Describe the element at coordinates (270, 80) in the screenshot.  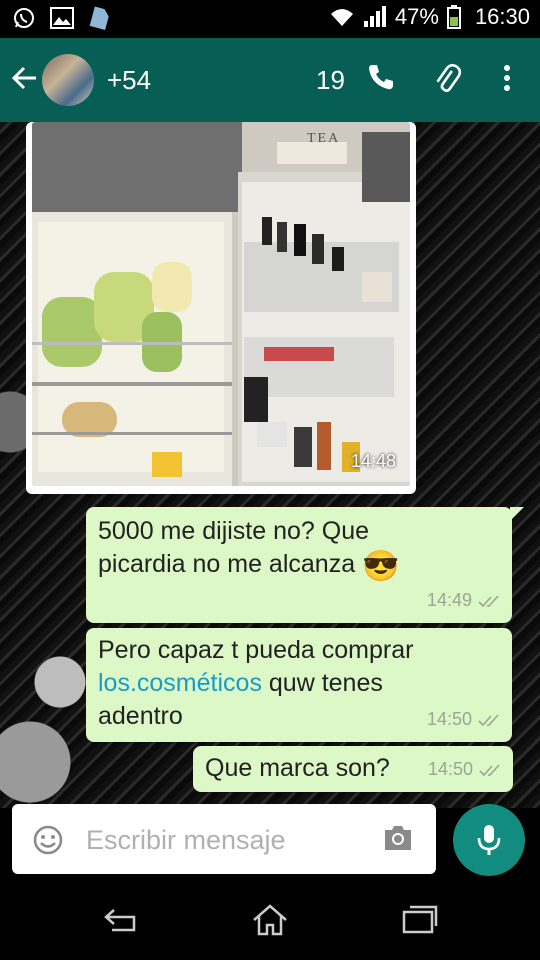
I see `chat-header: +54 19` at that location.